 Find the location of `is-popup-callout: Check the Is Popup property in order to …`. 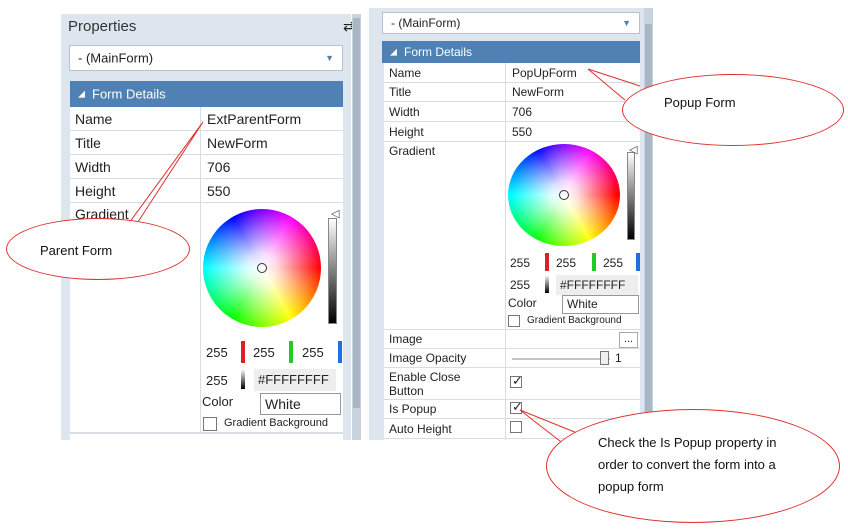

is-popup-callout: Check the Is Popup property in order to … is located at coordinates (693, 466).